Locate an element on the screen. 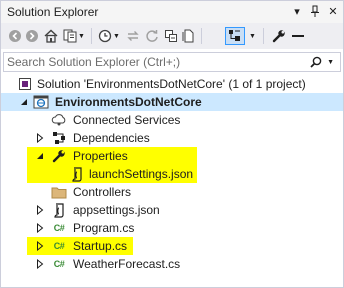  tree-item-project: EnvironmentsDotNetCore is located at coordinates (172, 102).